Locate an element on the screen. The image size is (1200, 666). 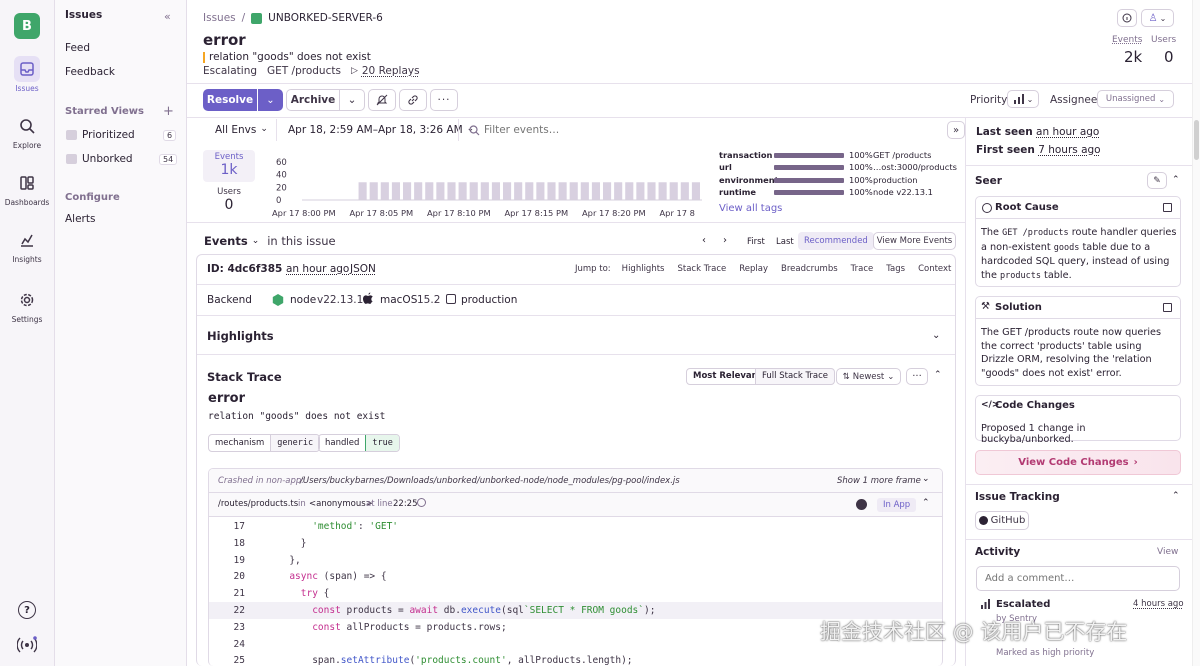
help-icon: ? is located at coordinates (27, 610).